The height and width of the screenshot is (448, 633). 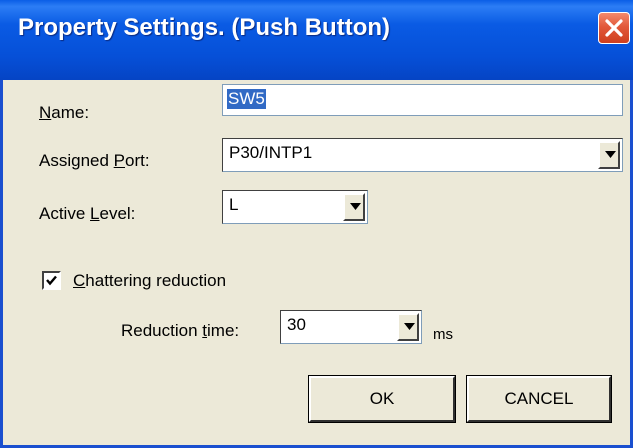 What do you see at coordinates (351, 327) in the screenshot?
I see `reduction-time-select: 30` at bounding box center [351, 327].